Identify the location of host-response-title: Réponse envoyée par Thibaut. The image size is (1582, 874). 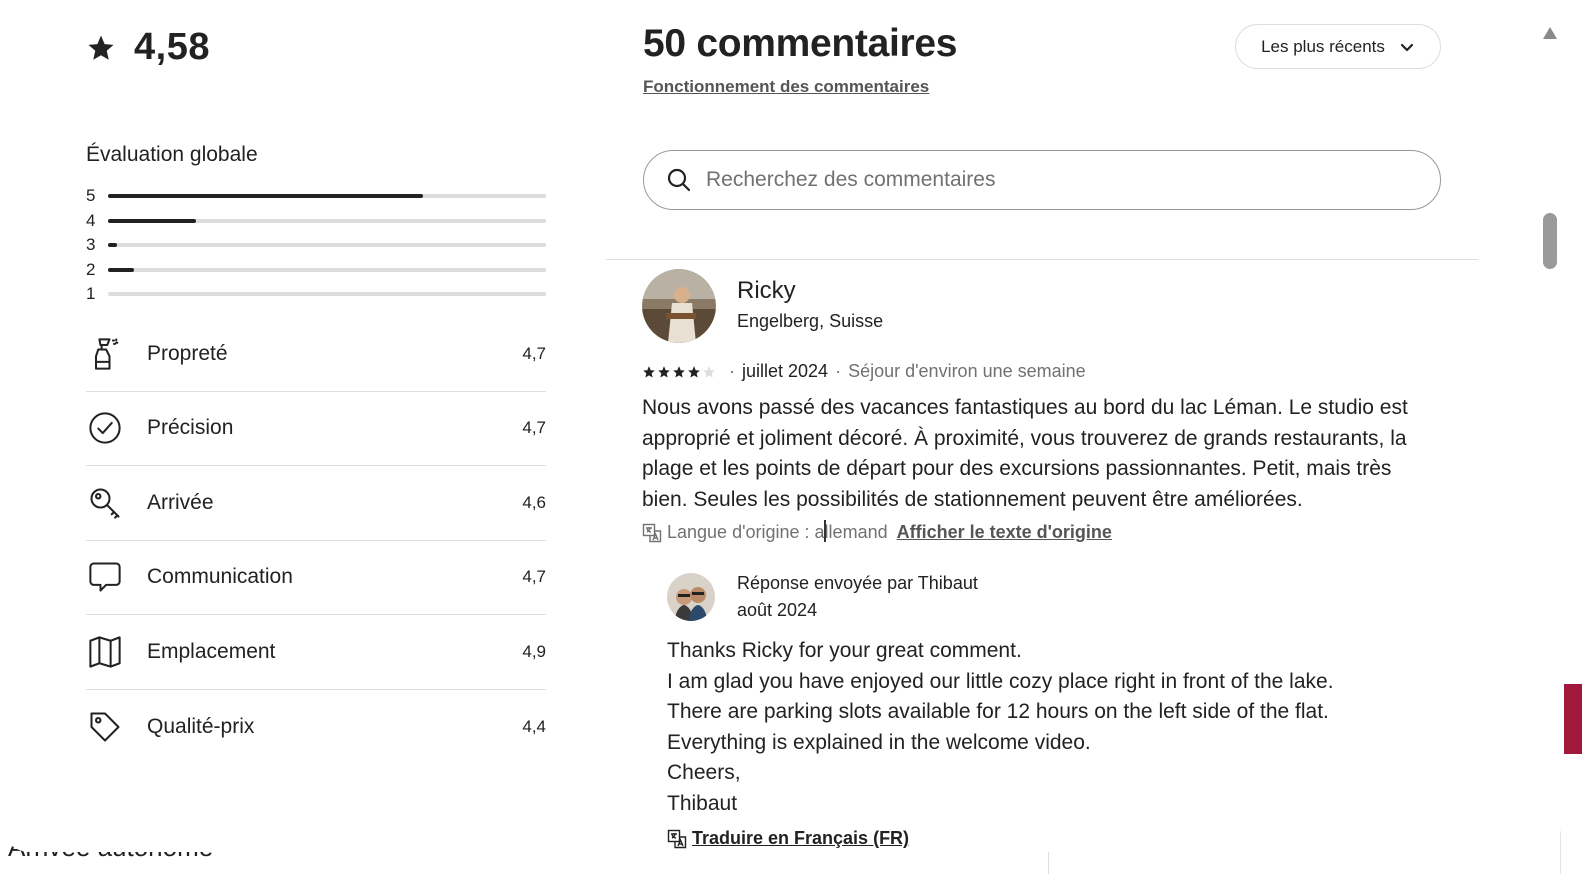
(857, 583).